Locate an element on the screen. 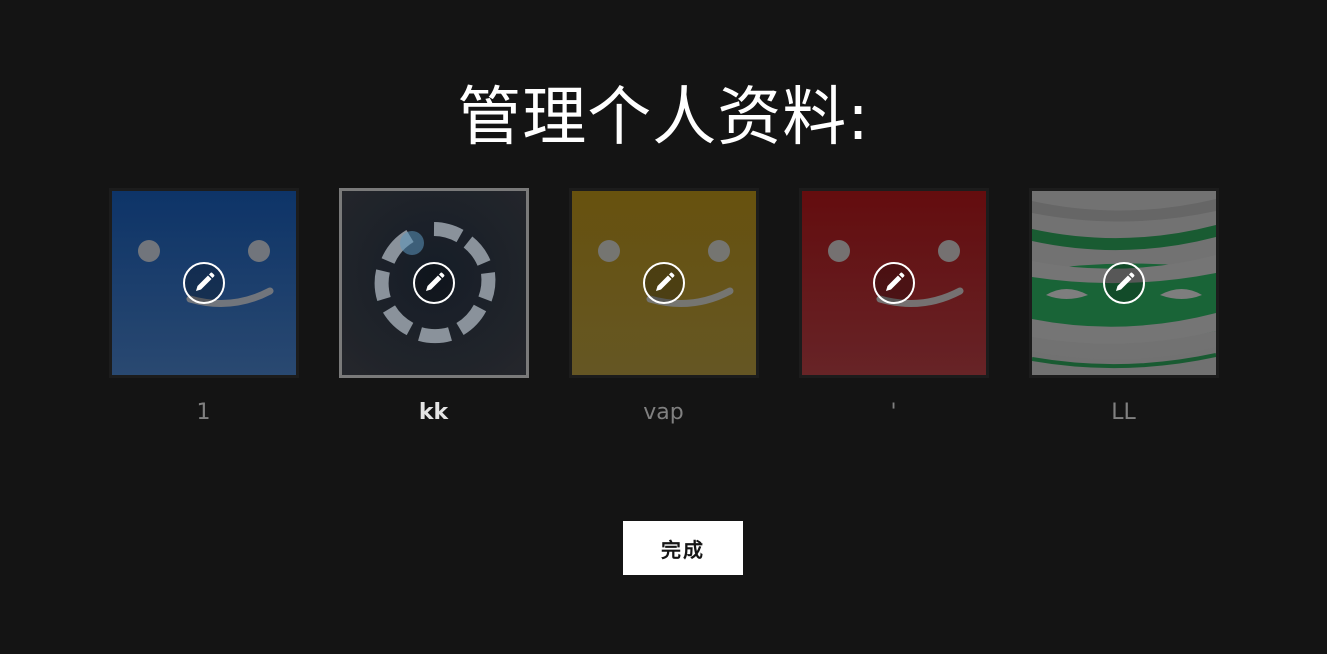 This screenshot has width=1327, height=654. profile-item-ll: LL is located at coordinates (1123, 308).